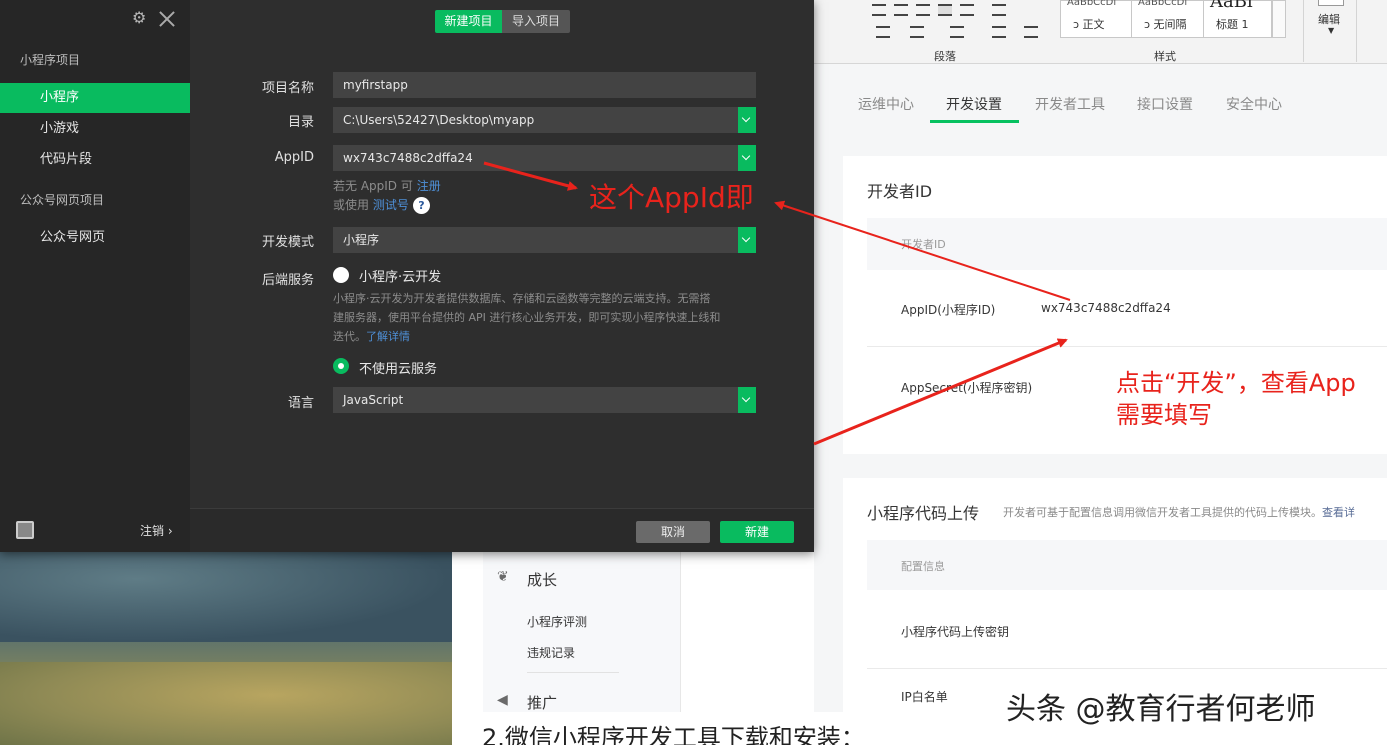  I want to click on tab-ops: 运维中心, so click(886, 104).